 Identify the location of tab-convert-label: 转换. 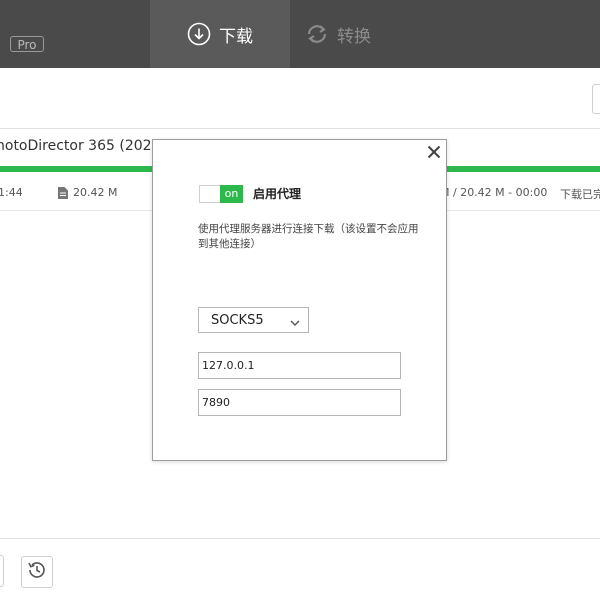
(354, 36).